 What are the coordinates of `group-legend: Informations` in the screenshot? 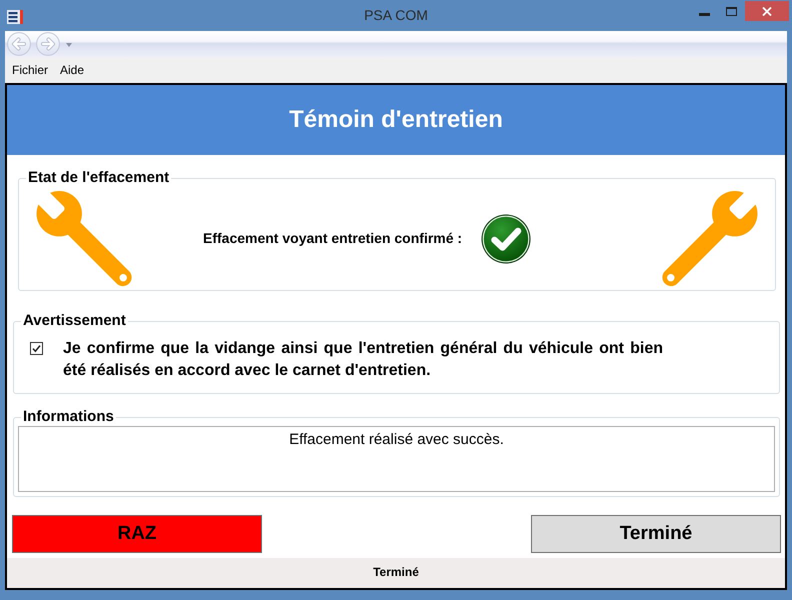 It's located at (68, 417).